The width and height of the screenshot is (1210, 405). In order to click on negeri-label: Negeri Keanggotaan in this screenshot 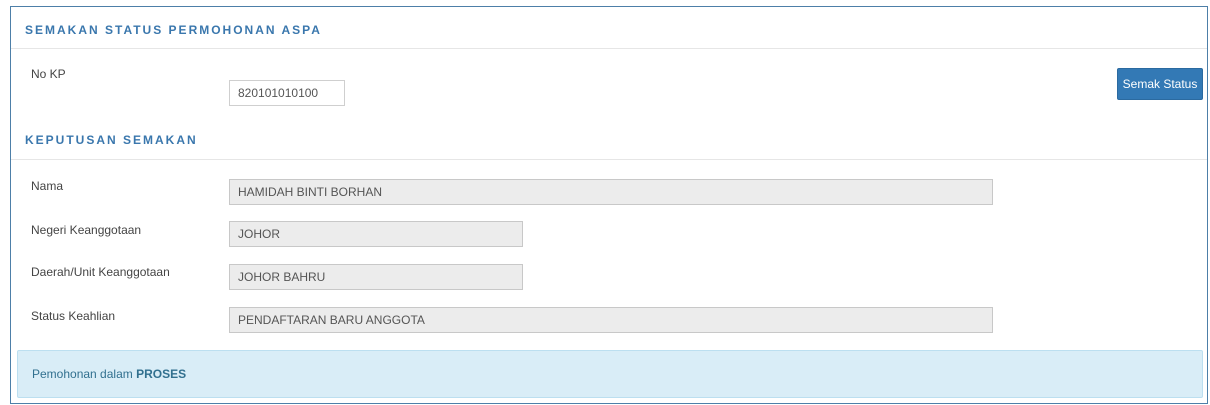, I will do `click(86, 230)`.